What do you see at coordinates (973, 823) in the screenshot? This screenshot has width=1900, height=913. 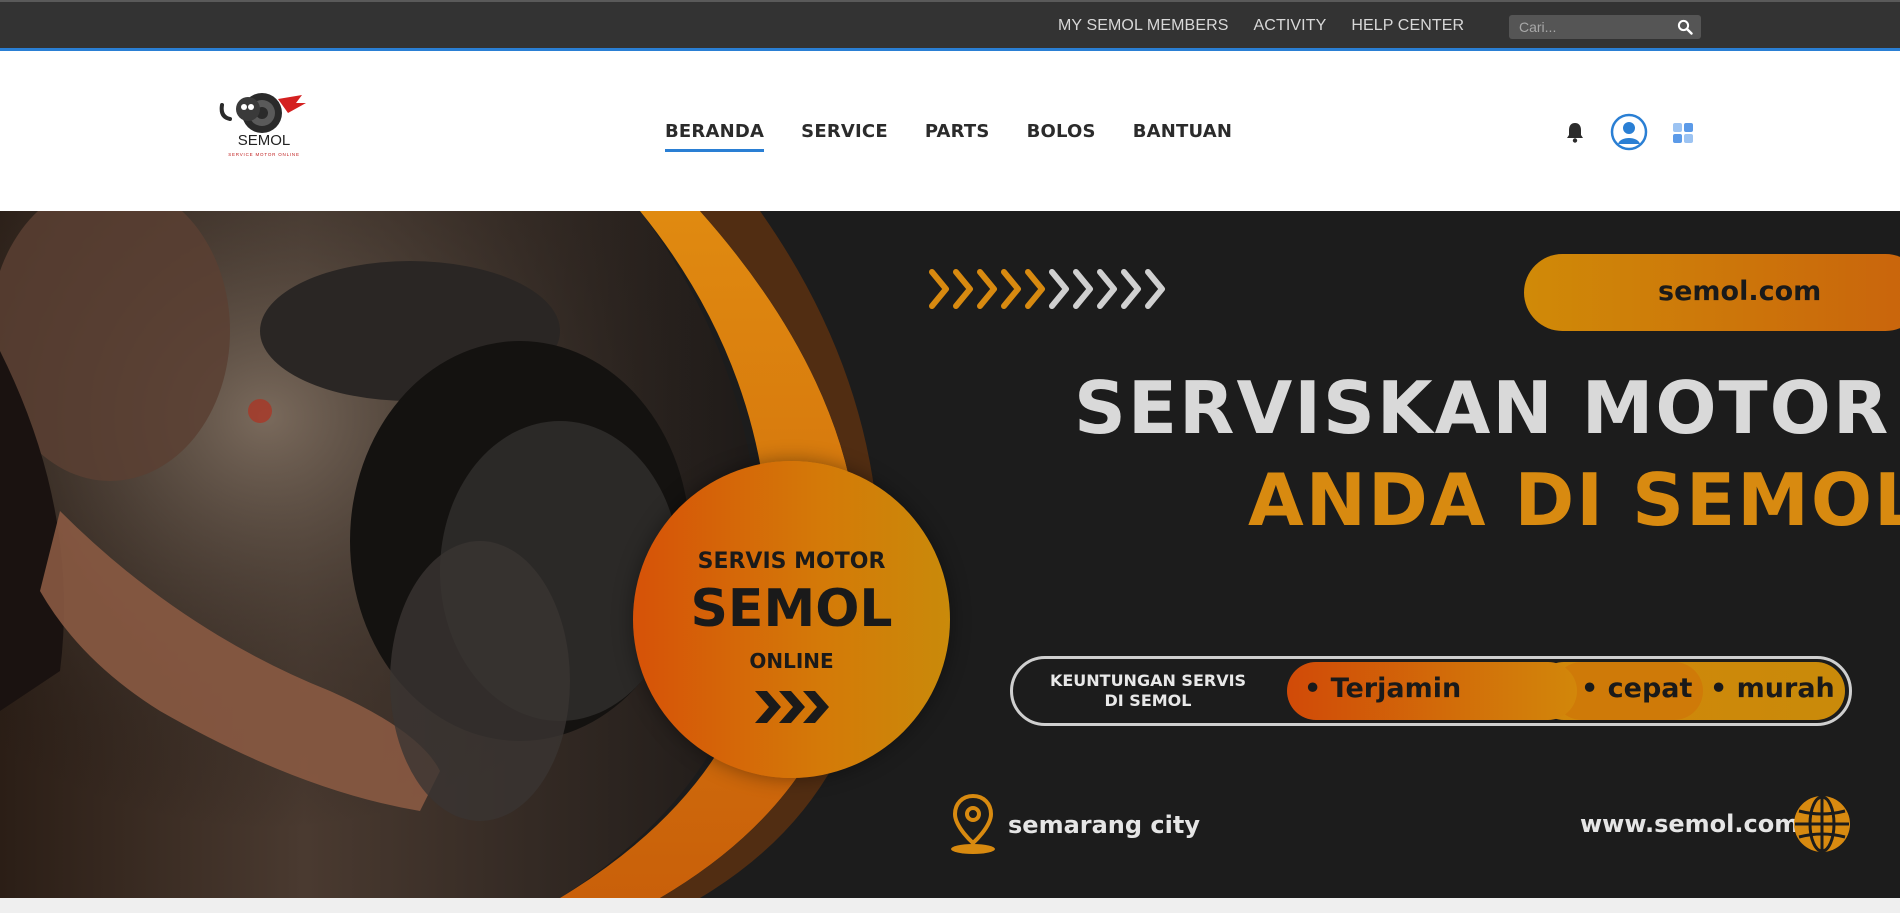 I see `location-pin-icon` at bounding box center [973, 823].